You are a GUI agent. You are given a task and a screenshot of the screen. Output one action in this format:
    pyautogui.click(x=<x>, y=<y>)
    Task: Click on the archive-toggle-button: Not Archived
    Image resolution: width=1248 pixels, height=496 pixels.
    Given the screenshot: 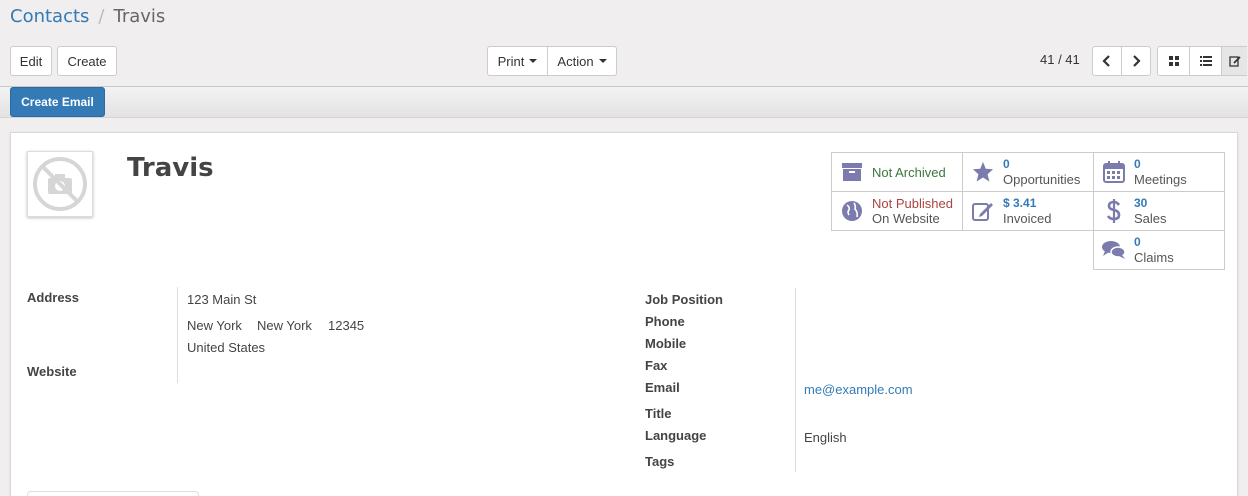 What is the action you would take?
    pyautogui.click(x=897, y=172)
    